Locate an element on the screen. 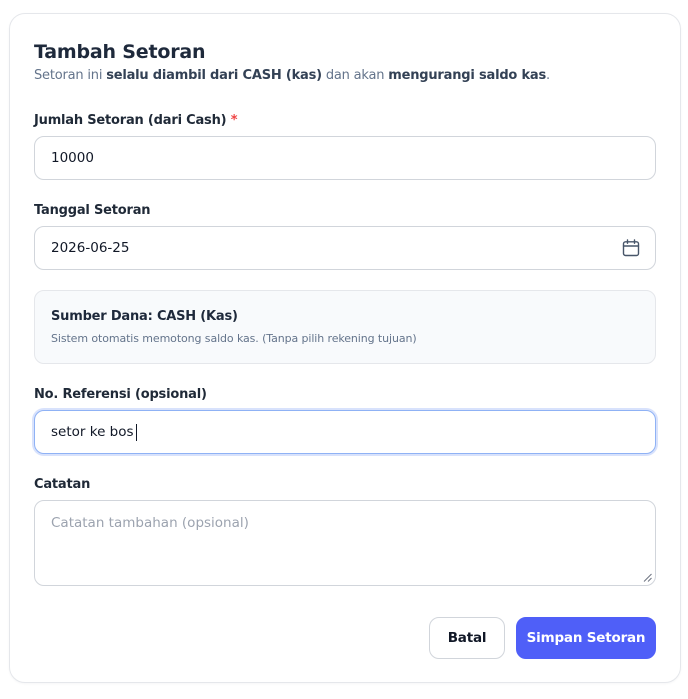  form-title: Tambah Setoran is located at coordinates (120, 52).